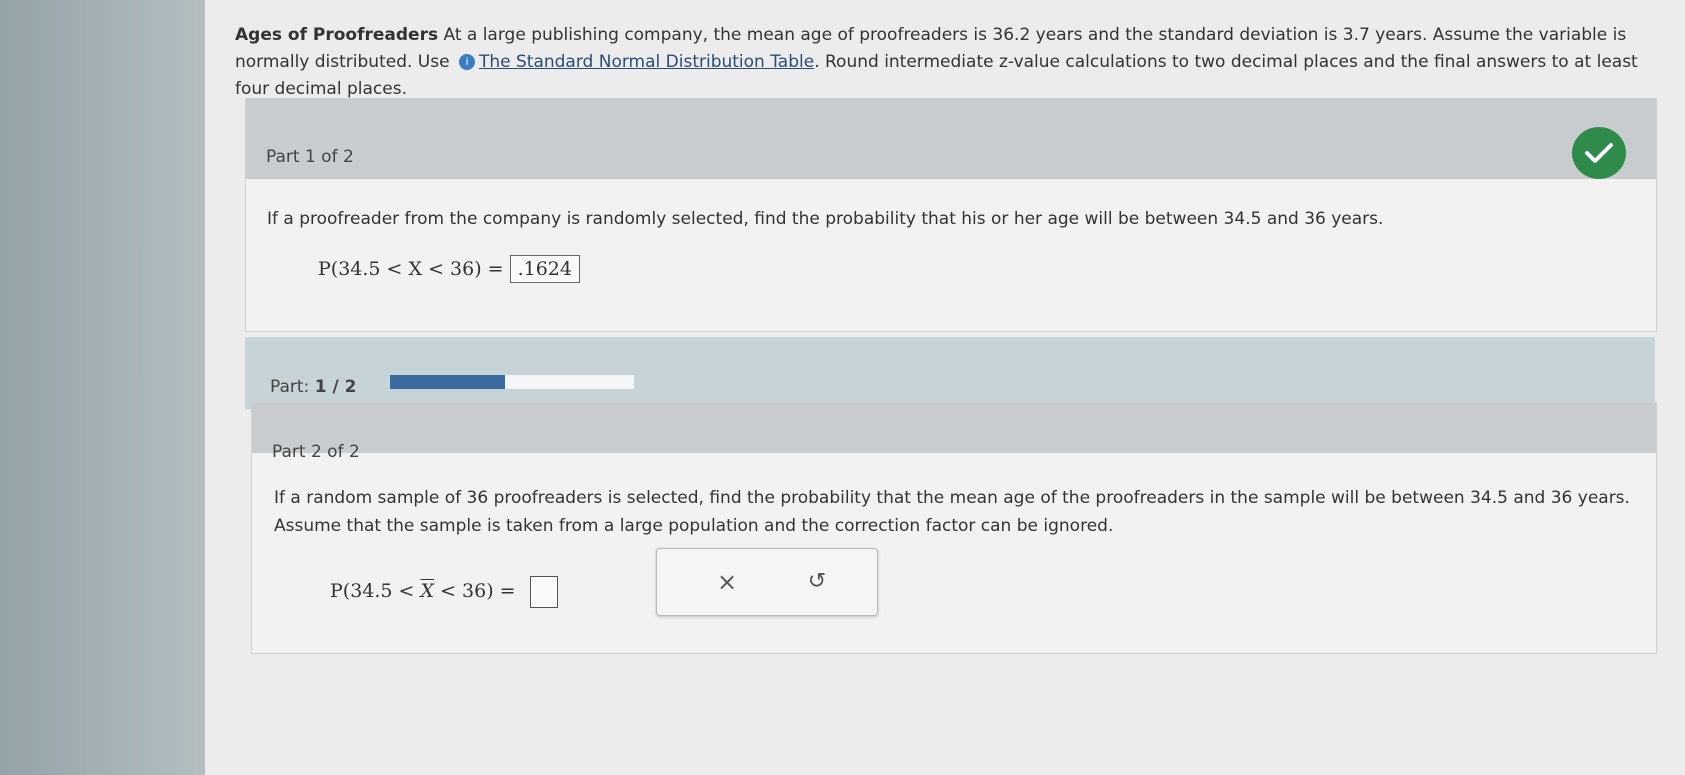  Describe the element at coordinates (411, 269) in the screenshot. I see `part1-expr-text: P(34.5 < X < 36) =` at that location.